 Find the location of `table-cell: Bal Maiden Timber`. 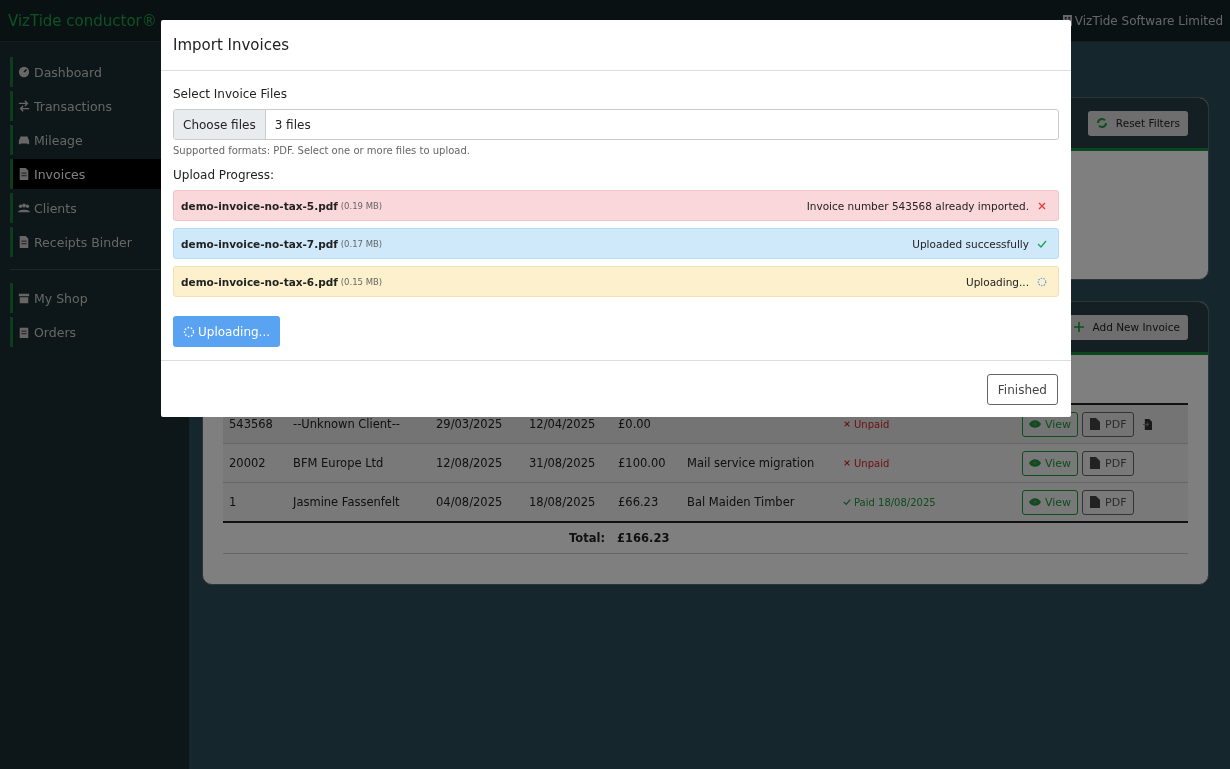

table-cell: Bal Maiden Timber is located at coordinates (741, 502).